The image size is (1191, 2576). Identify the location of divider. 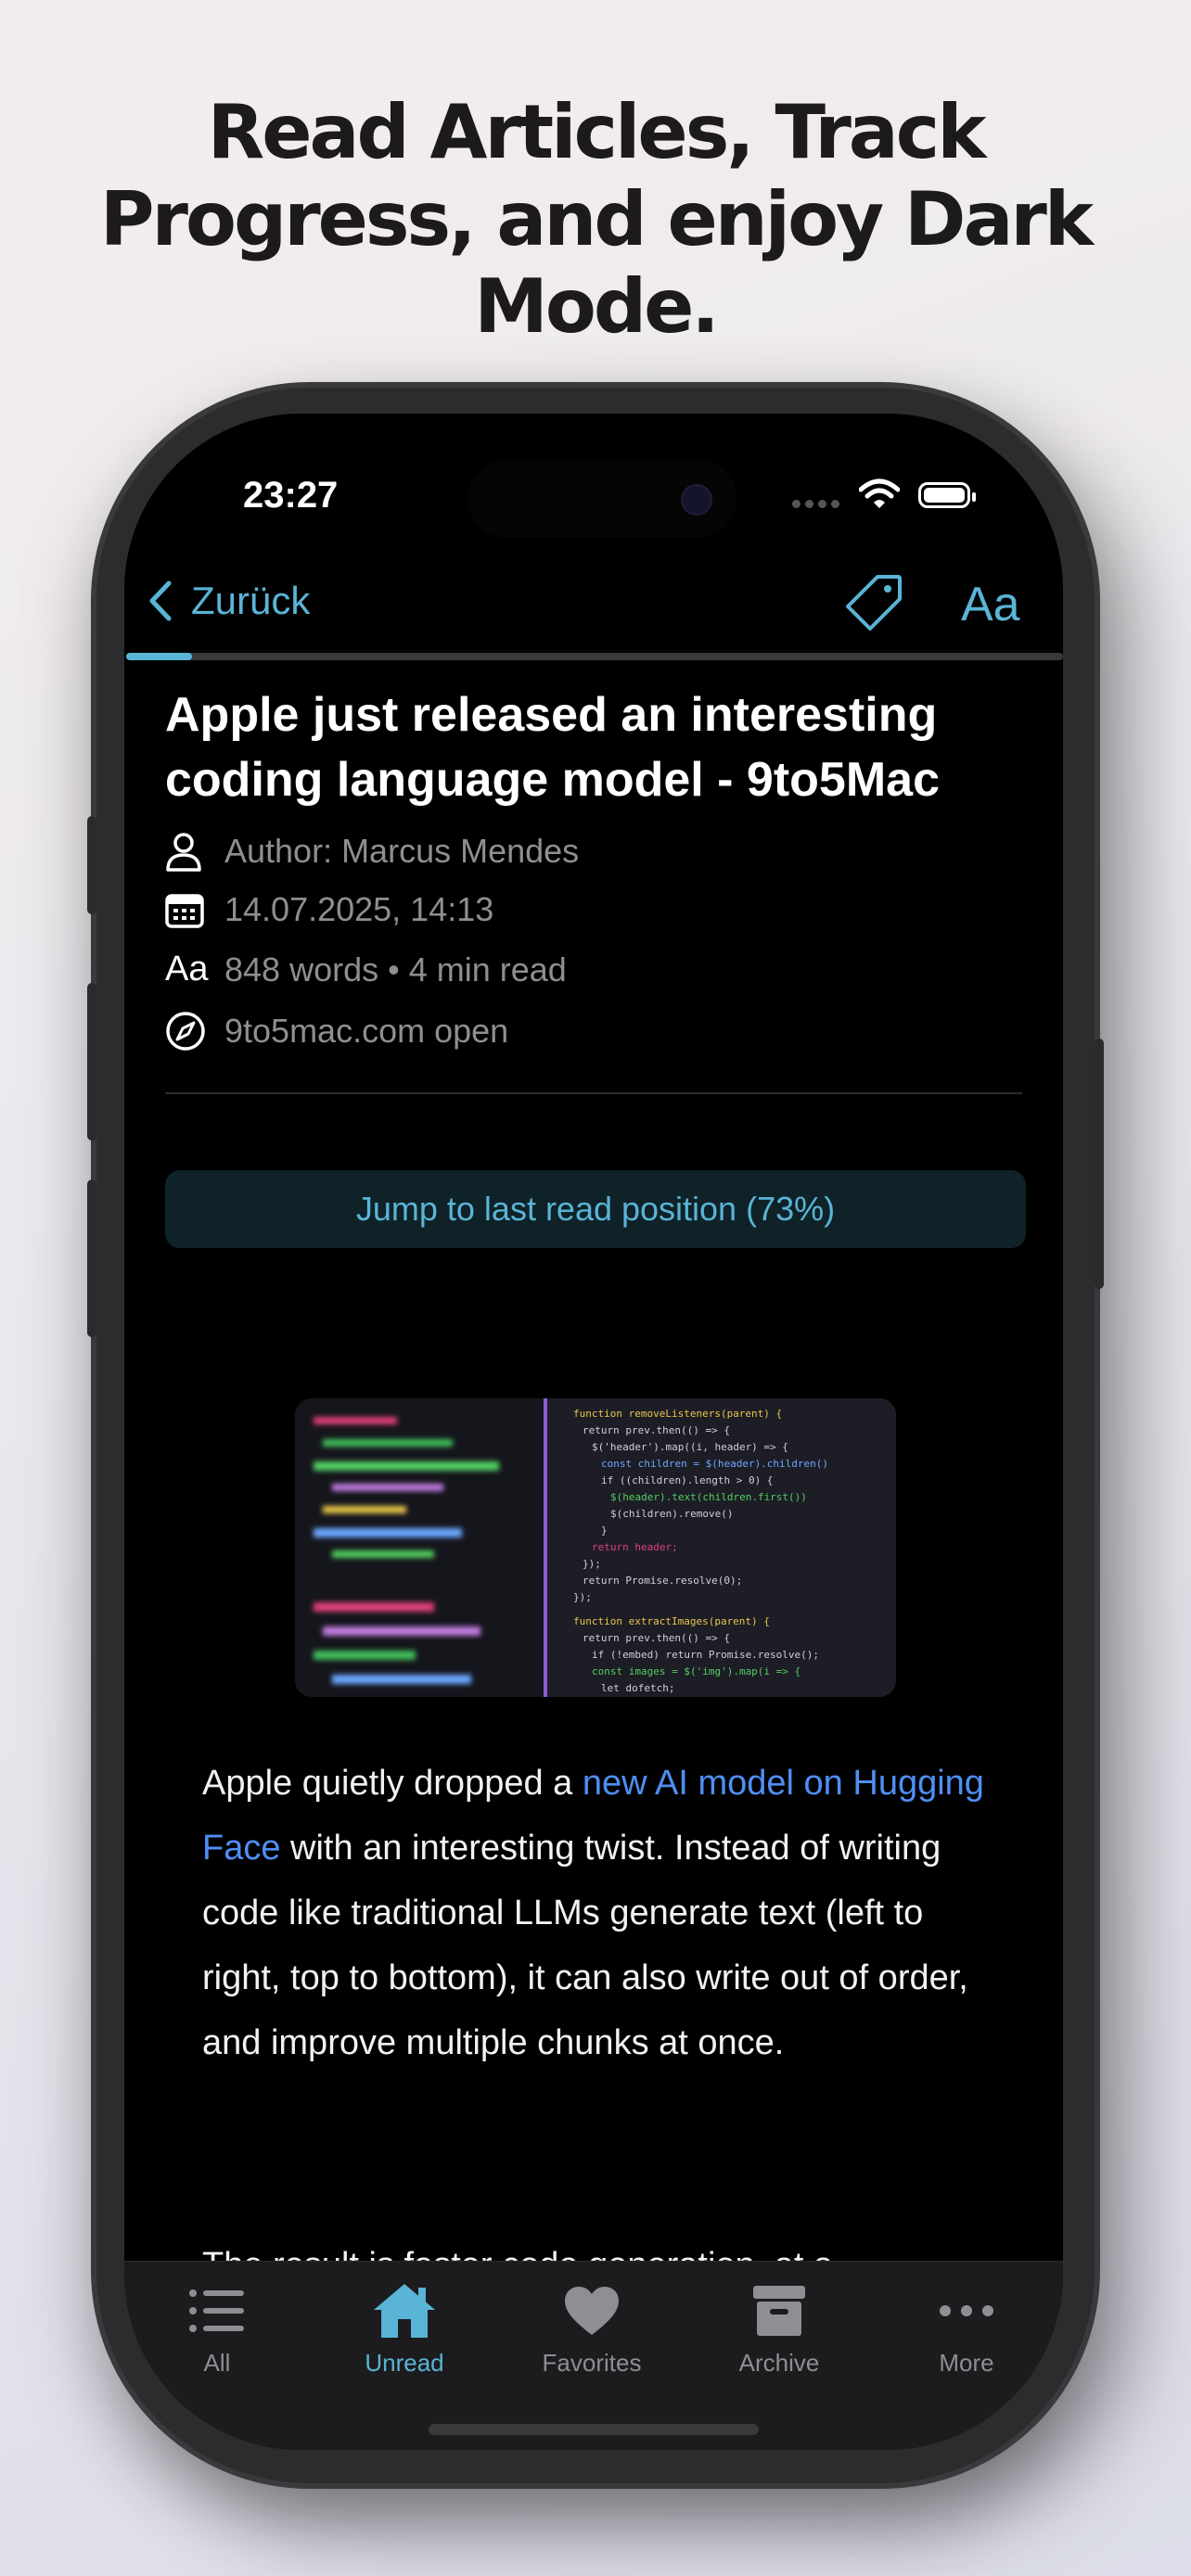
(593, 1093).